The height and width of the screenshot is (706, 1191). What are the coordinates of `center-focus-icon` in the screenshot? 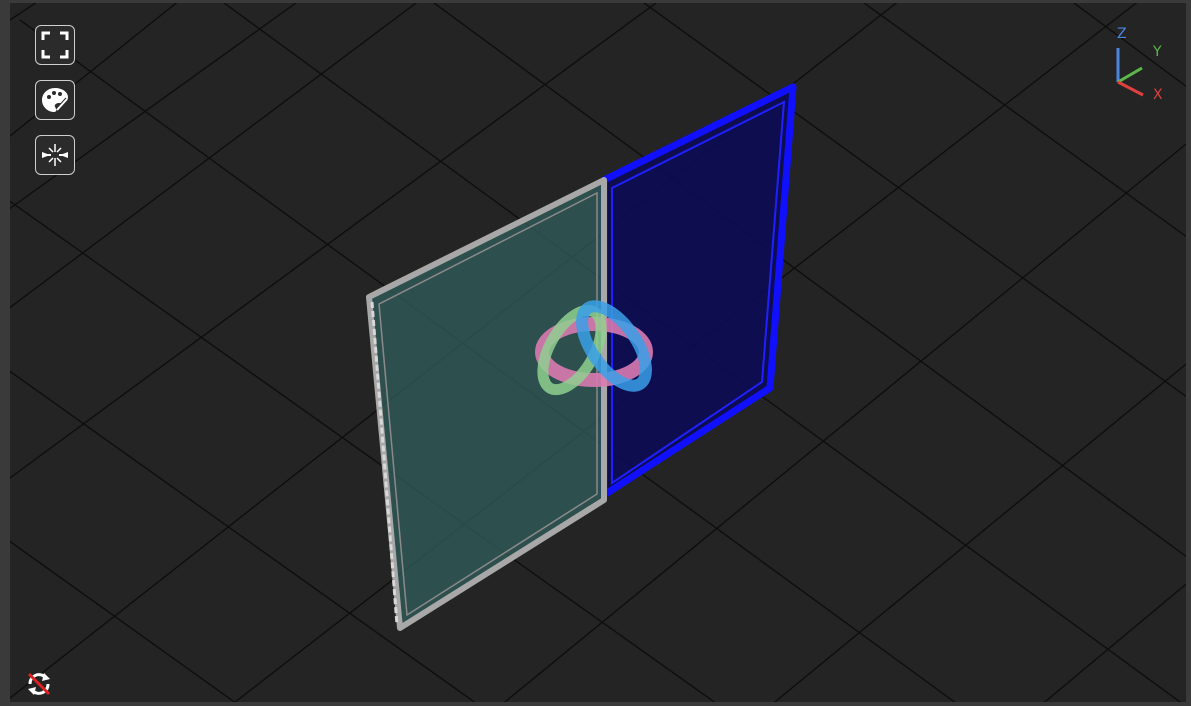 It's located at (55, 155).